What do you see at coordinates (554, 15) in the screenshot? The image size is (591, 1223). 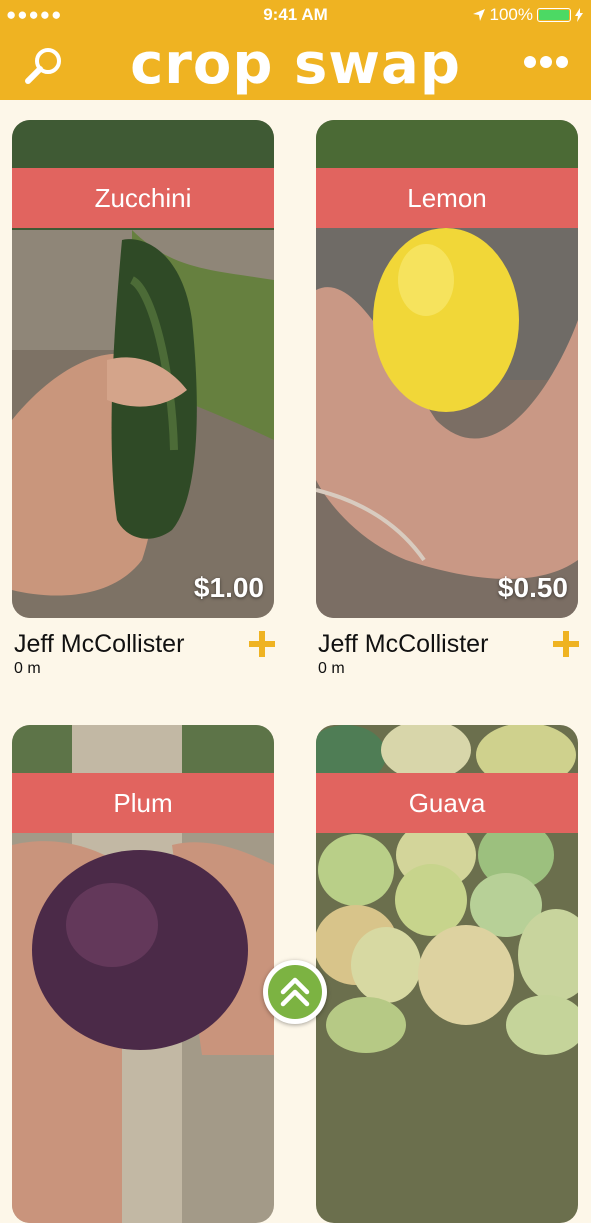 I see `battery-icon` at bounding box center [554, 15].